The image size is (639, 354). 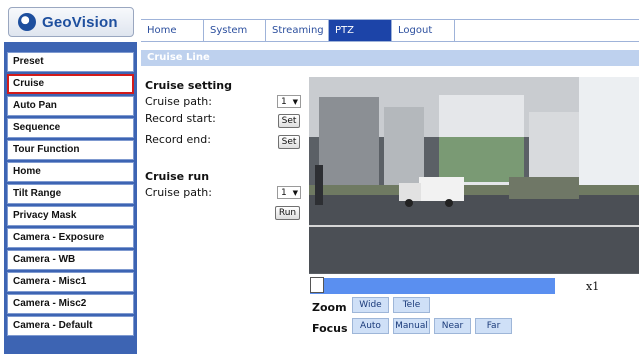 I want to click on tab-streaming: Streaming, so click(x=297, y=30).